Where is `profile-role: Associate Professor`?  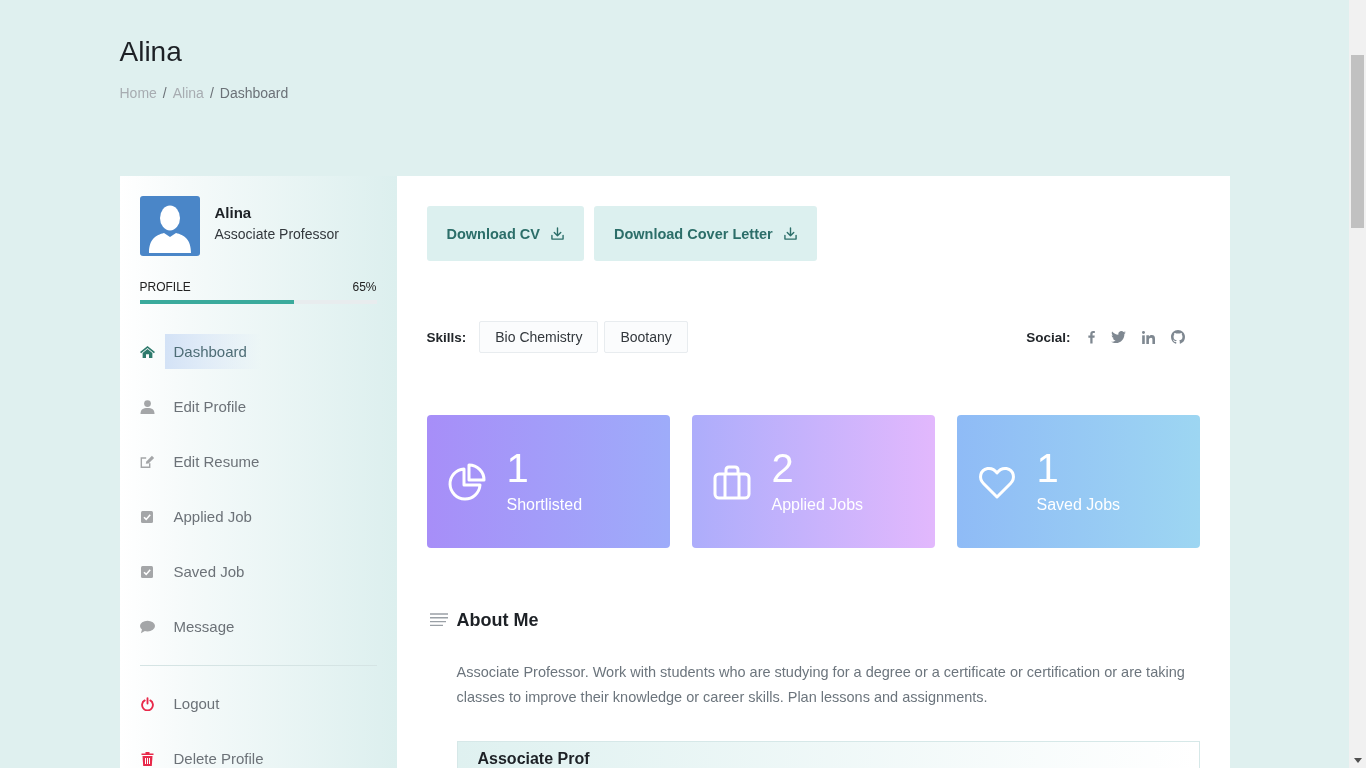
profile-role: Associate Professor is located at coordinates (276, 234).